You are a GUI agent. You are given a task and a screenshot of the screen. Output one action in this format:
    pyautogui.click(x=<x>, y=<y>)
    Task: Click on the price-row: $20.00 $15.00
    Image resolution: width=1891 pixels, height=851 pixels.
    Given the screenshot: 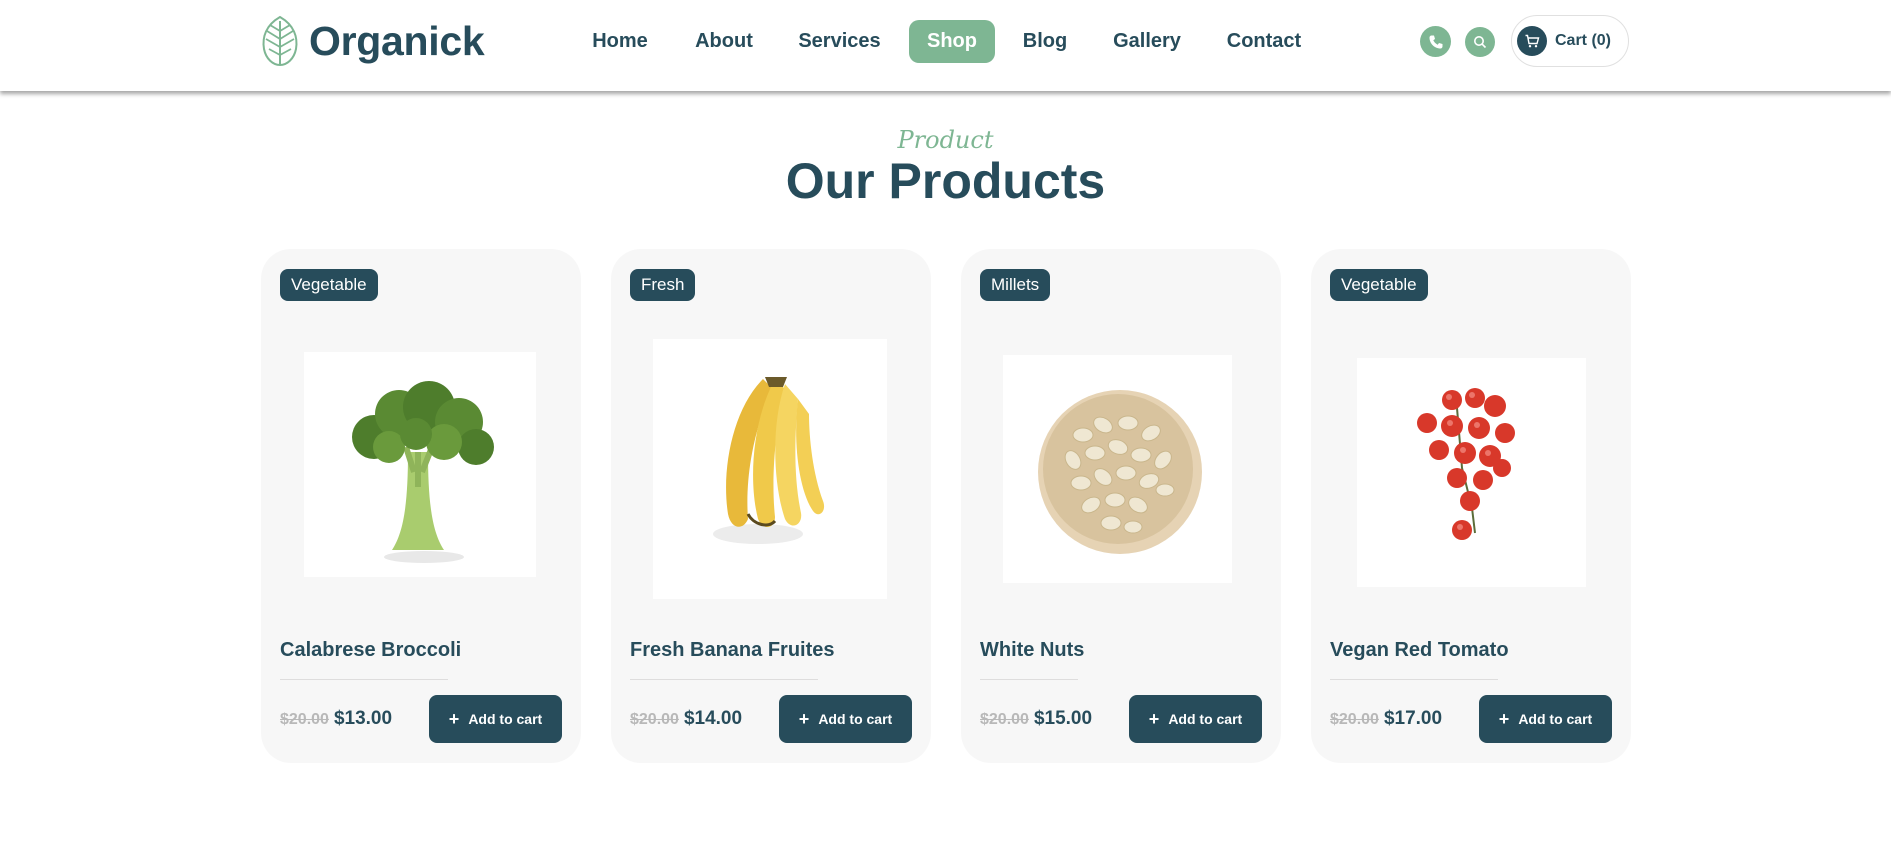 What is the action you would take?
    pyautogui.click(x=1036, y=719)
    